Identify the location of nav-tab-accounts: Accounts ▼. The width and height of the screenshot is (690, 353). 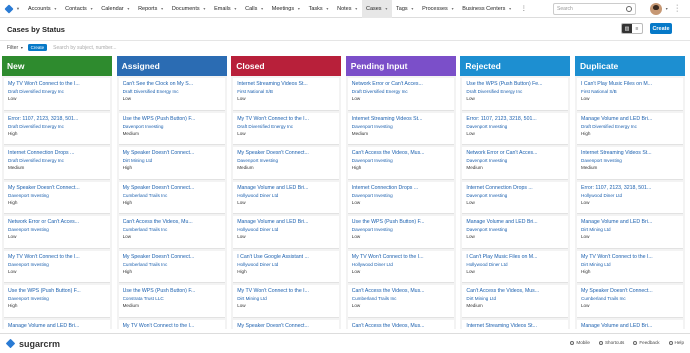
(42, 9).